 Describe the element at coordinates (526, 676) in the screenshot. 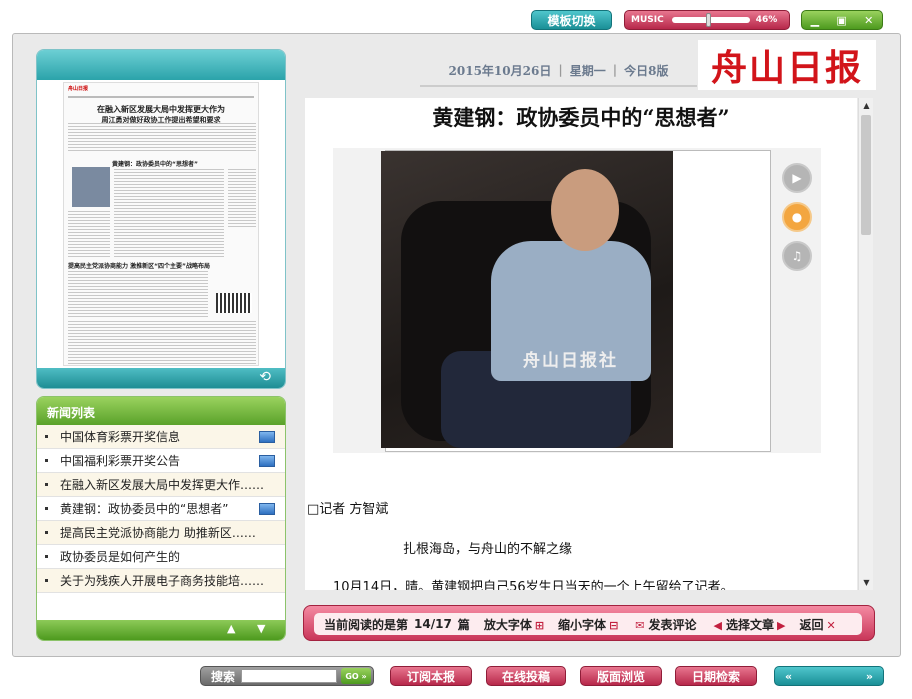

I see `submit-online-button: 在线投稿` at that location.